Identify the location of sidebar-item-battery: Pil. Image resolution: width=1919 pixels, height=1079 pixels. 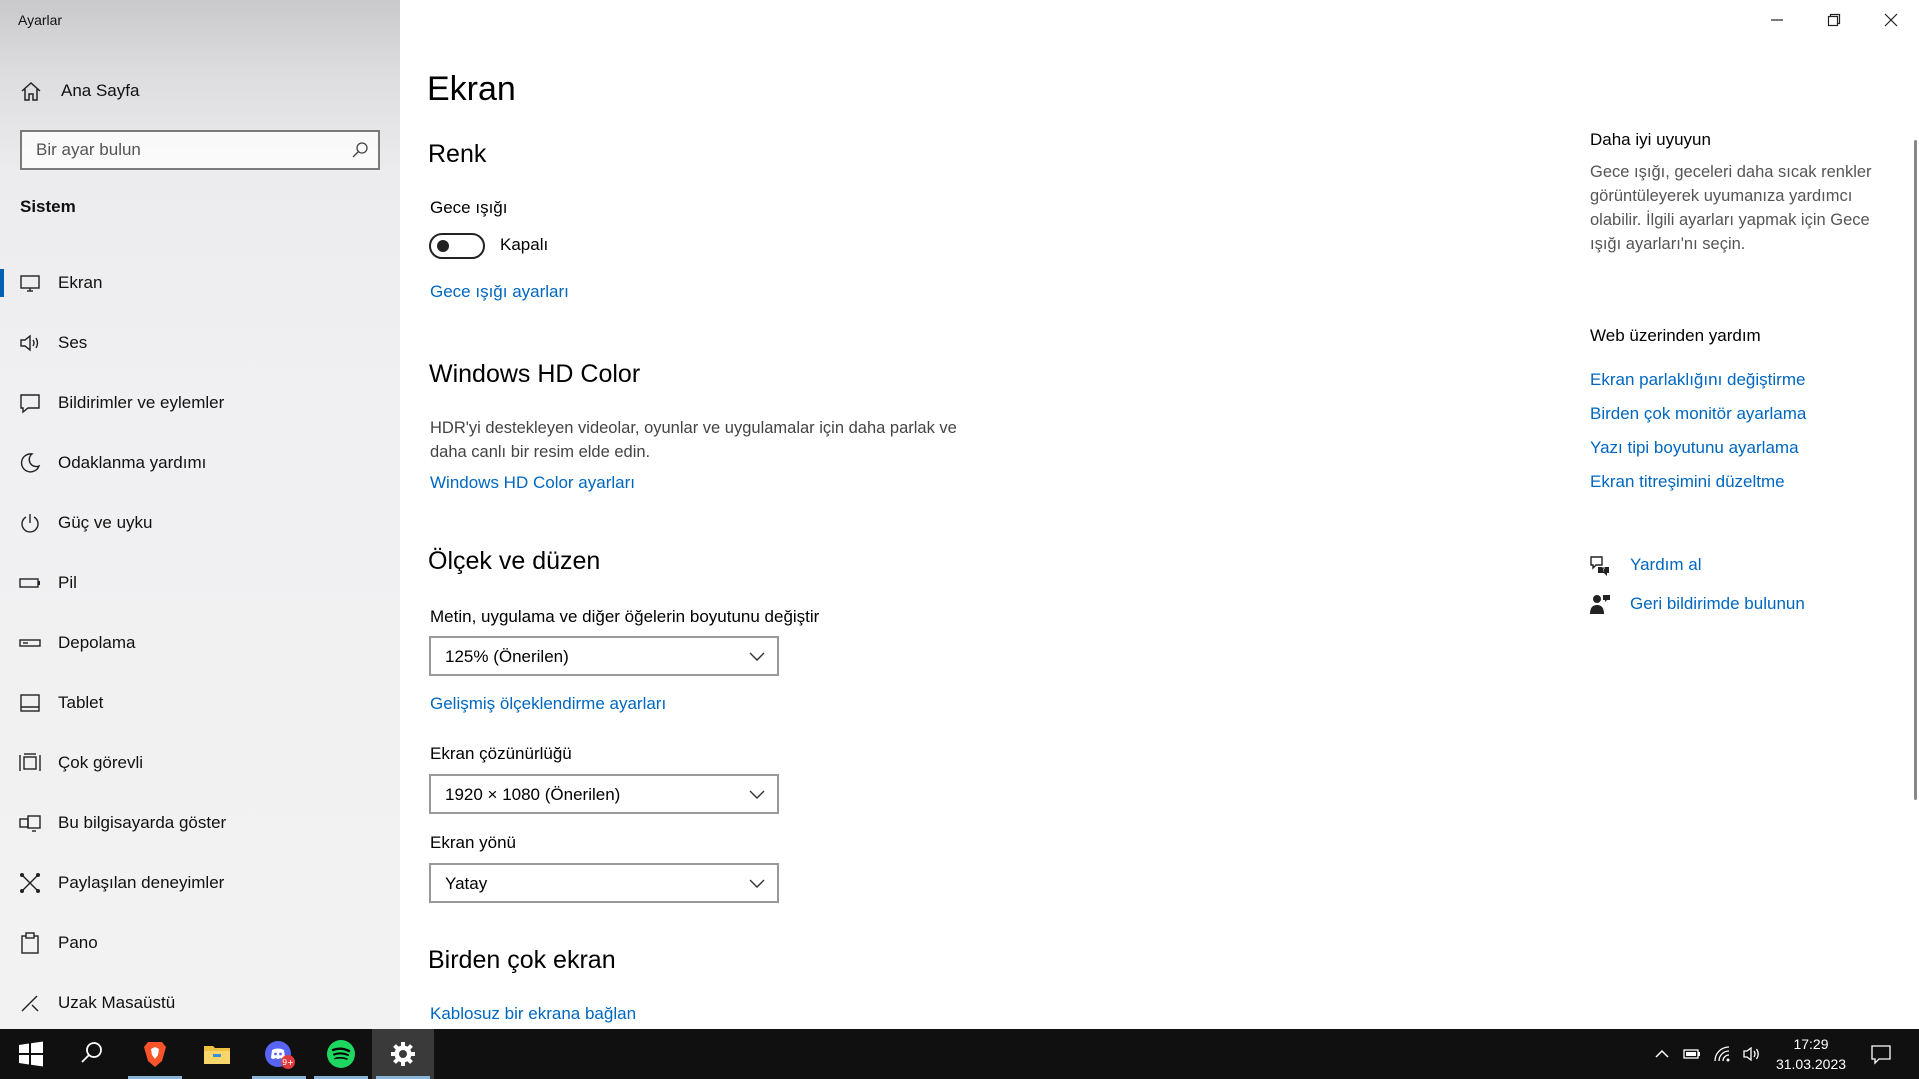
(200, 583).